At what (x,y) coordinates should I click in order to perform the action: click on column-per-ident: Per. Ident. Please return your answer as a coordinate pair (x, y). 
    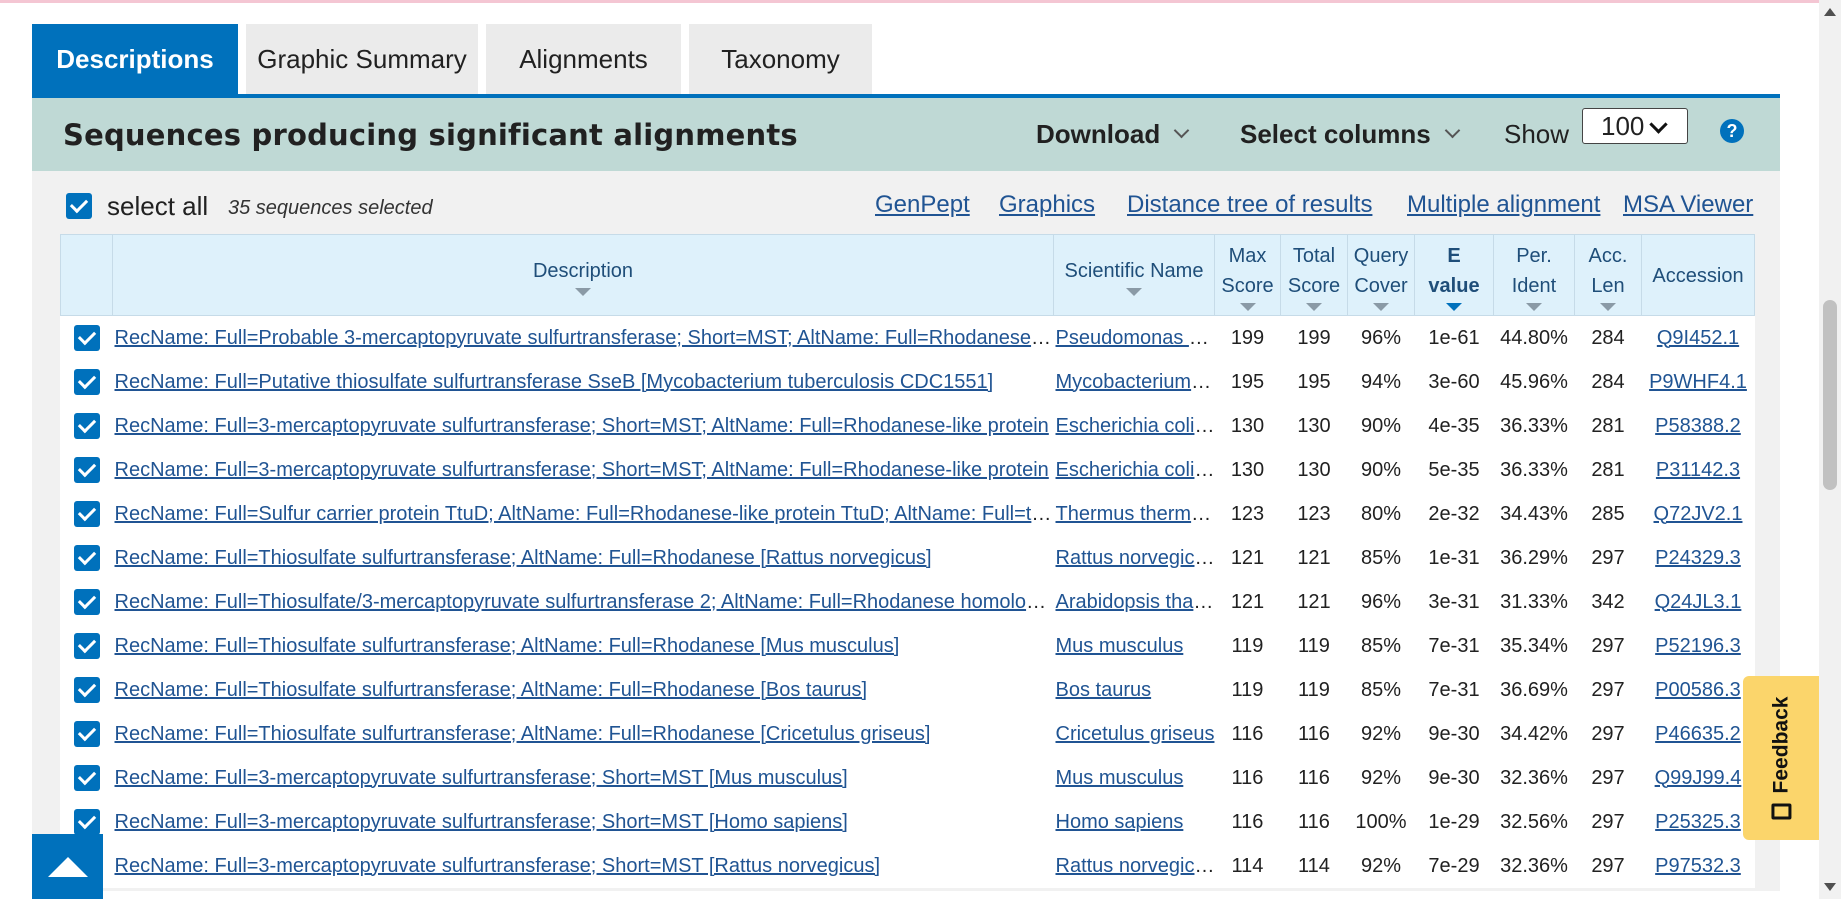
    Looking at the image, I should click on (1534, 275).